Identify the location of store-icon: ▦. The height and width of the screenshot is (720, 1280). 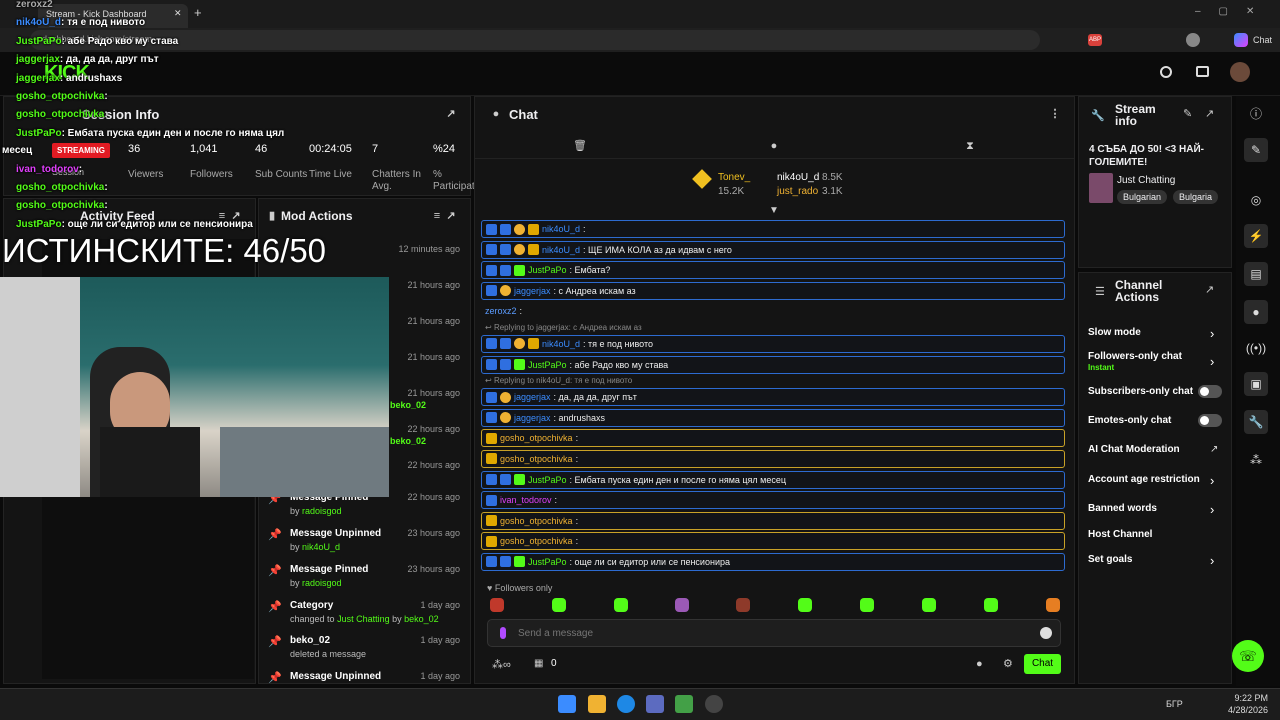
(538, 663).